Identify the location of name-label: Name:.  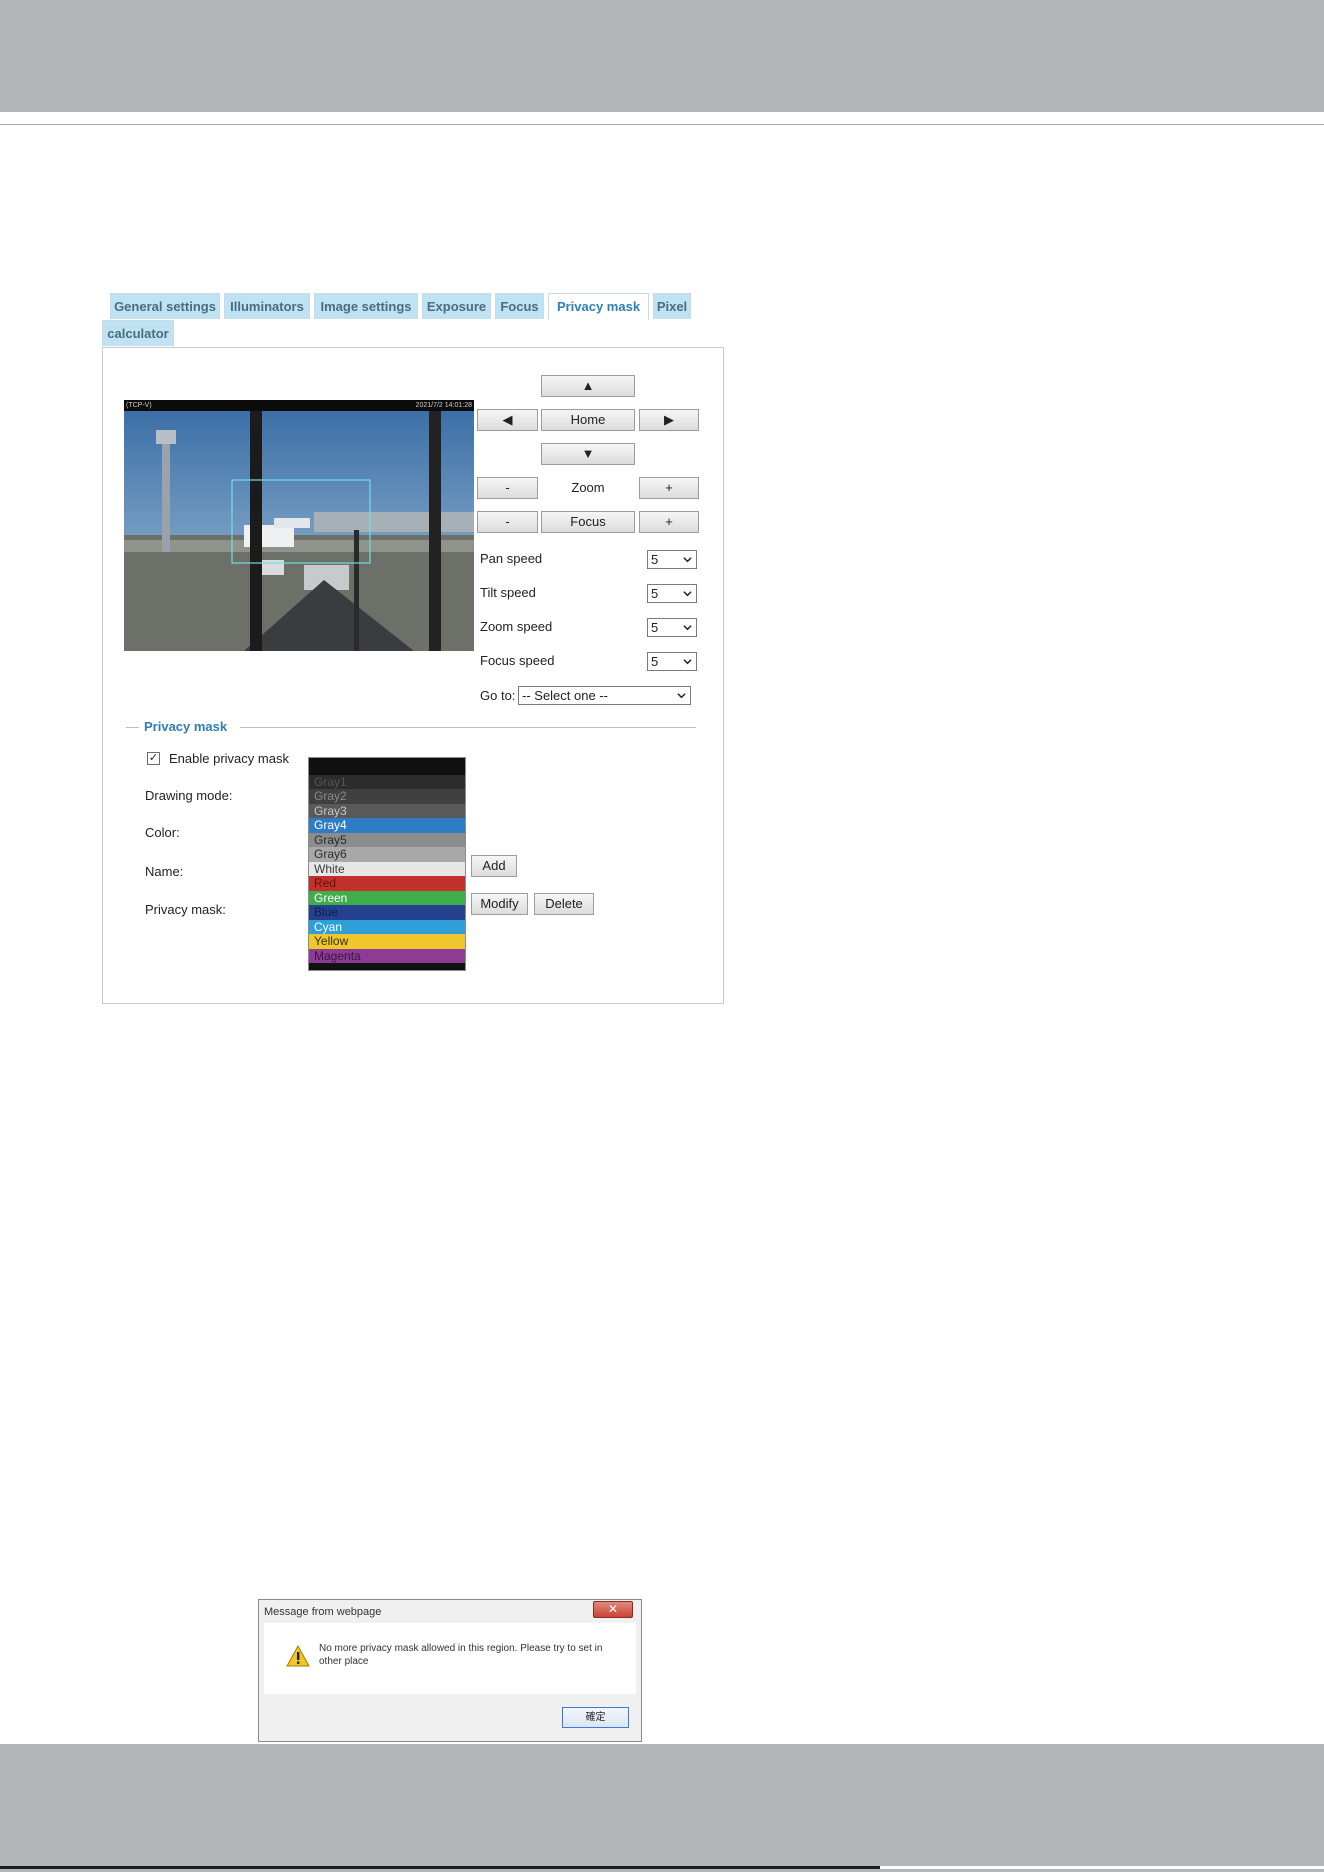
(164, 871).